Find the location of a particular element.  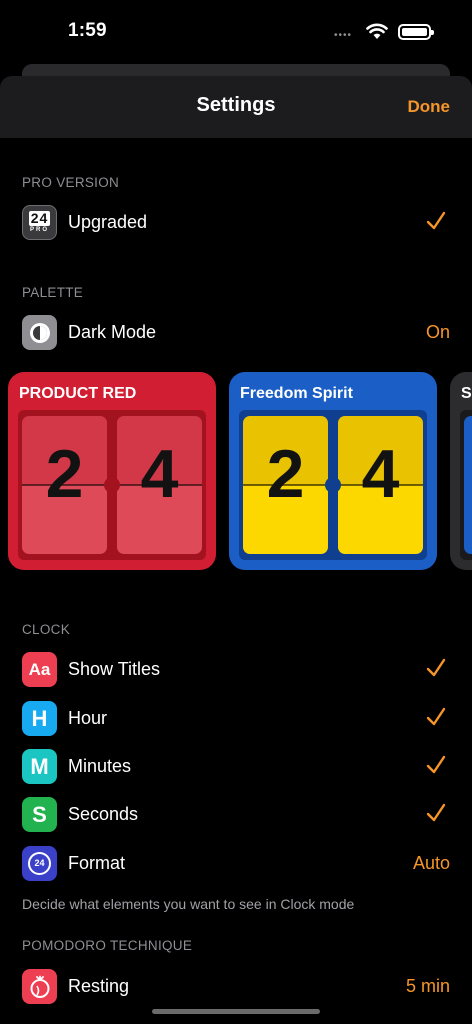

show-titles-row: Aa Show Titles is located at coordinates (236, 669).